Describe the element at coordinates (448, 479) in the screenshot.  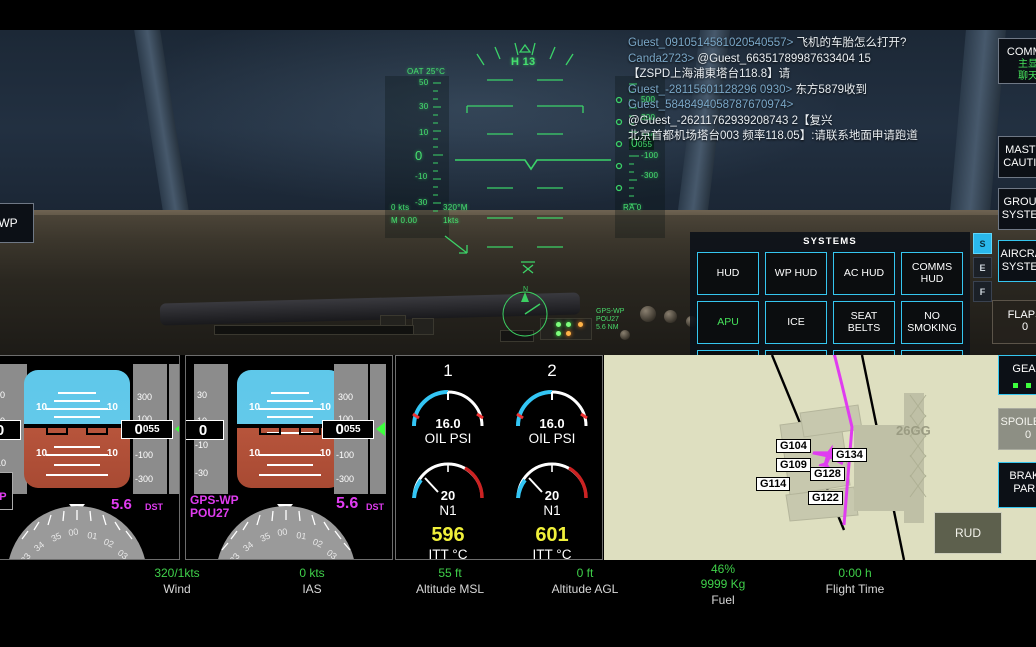
I see `engine-1-n1-gauge: 20` at that location.